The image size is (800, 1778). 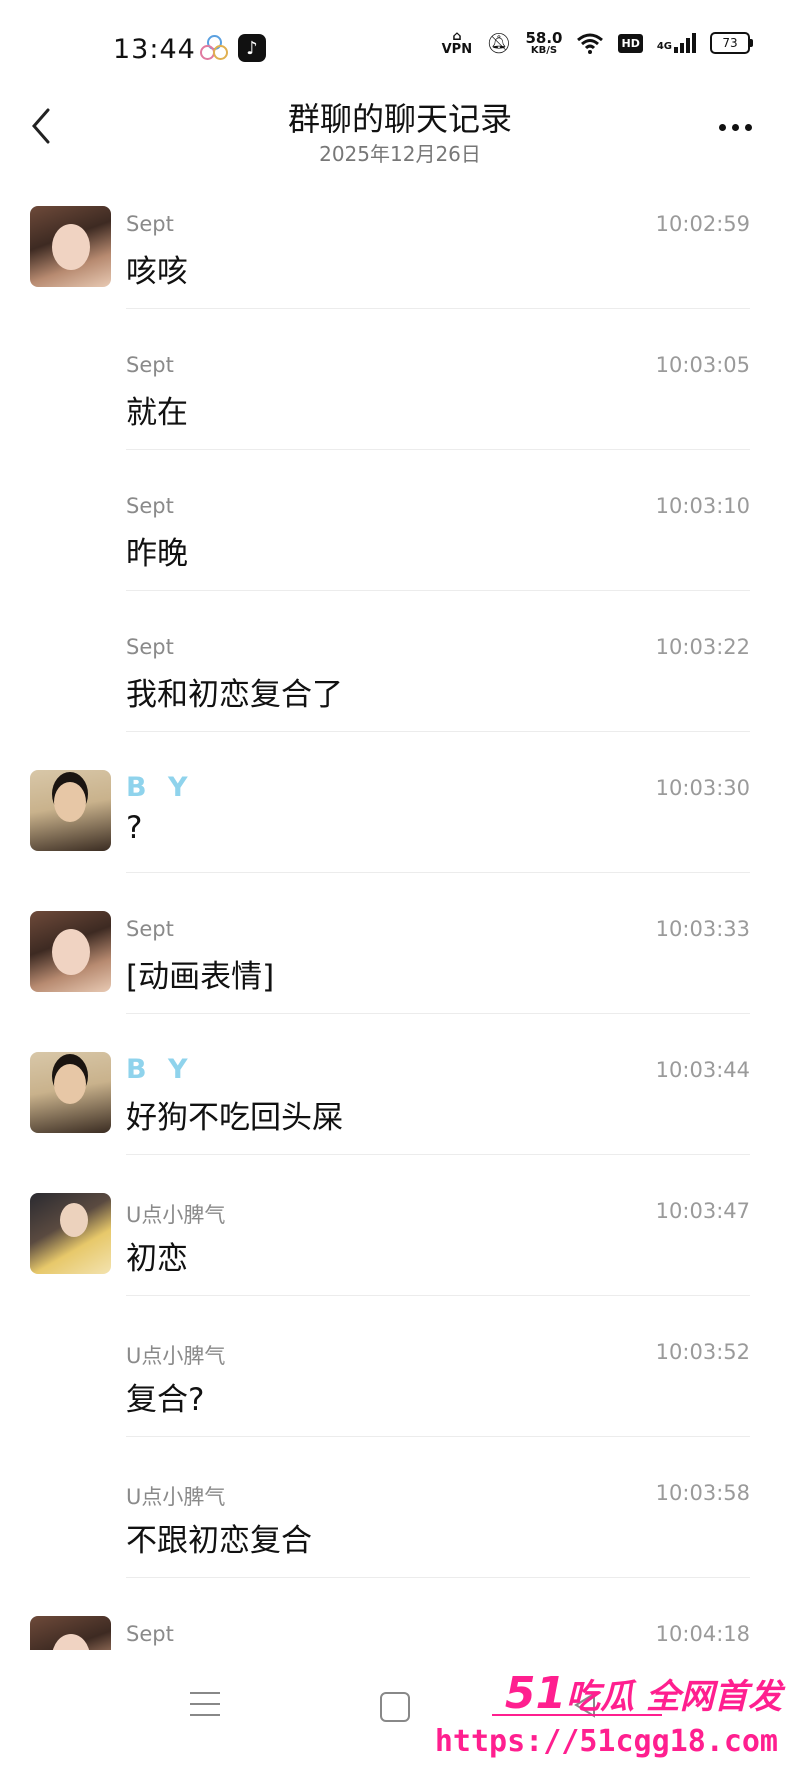 What do you see at coordinates (544, 37) in the screenshot?
I see `speed-value: 58.0` at bounding box center [544, 37].